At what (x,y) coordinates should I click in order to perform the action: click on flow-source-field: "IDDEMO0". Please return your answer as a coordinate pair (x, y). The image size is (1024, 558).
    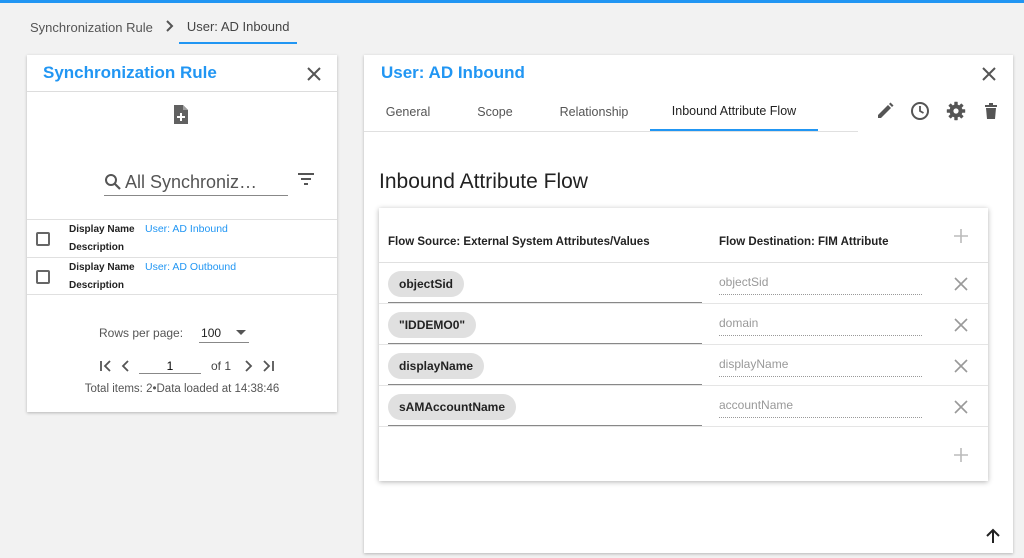
    Looking at the image, I should click on (545, 325).